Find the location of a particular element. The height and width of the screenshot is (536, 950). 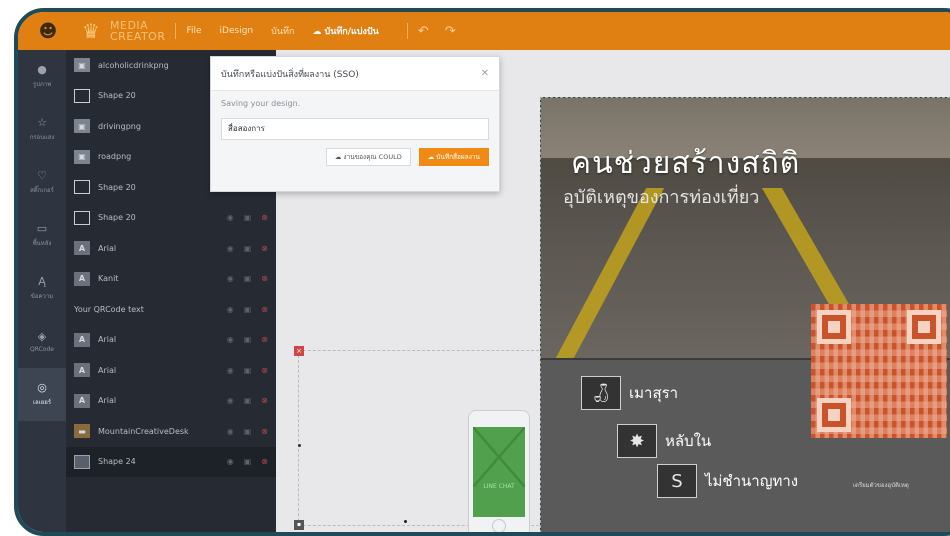

poster-item-drink: 🍶︎ เมาสุรา is located at coordinates (629, 393).